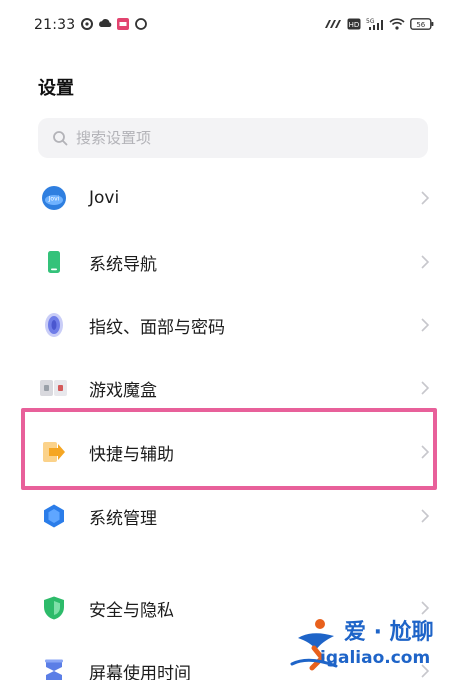 The height and width of the screenshot is (680, 456). What do you see at coordinates (141, 24) in the screenshot?
I see `circle-icon` at bounding box center [141, 24].